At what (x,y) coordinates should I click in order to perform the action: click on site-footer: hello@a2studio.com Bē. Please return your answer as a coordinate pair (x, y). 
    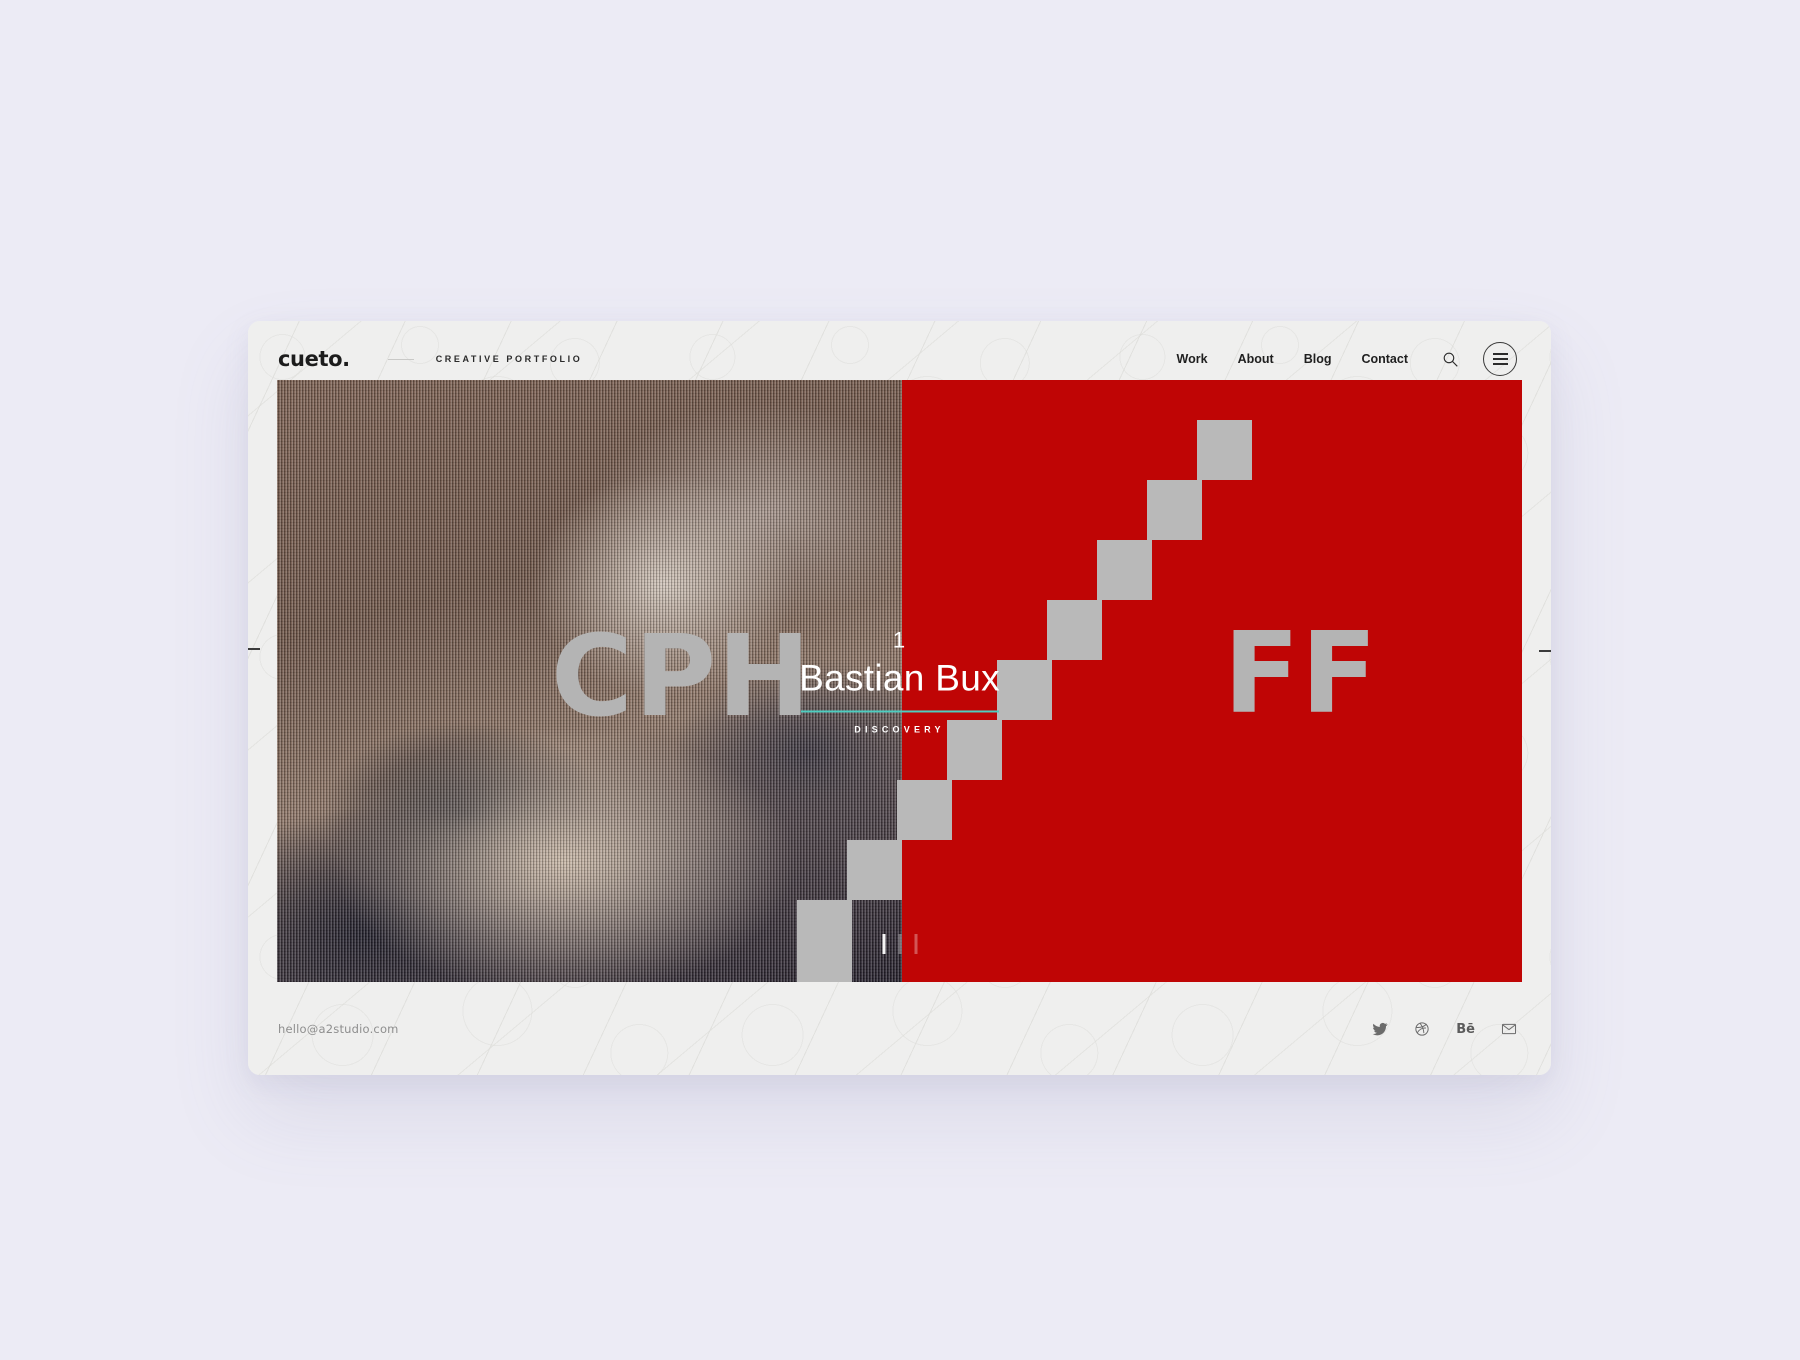
    Looking at the image, I should click on (899, 1029).